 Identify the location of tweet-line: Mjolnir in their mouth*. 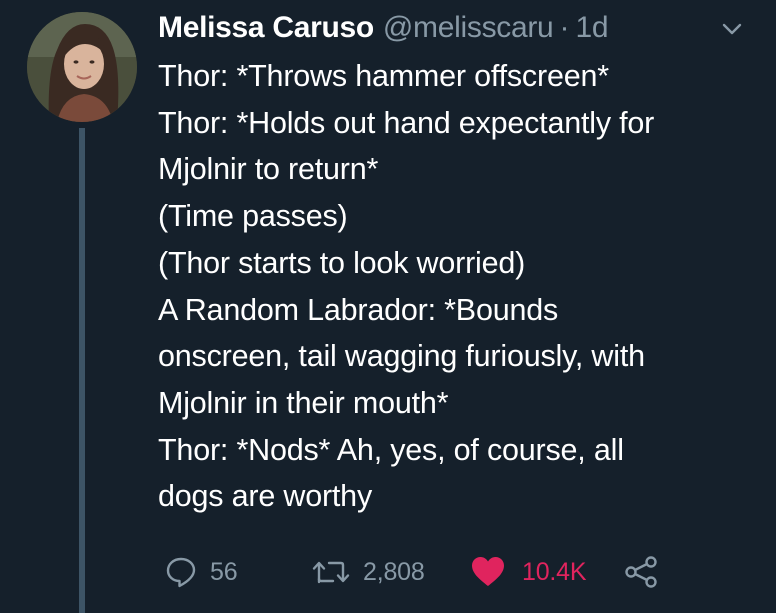
(303, 402).